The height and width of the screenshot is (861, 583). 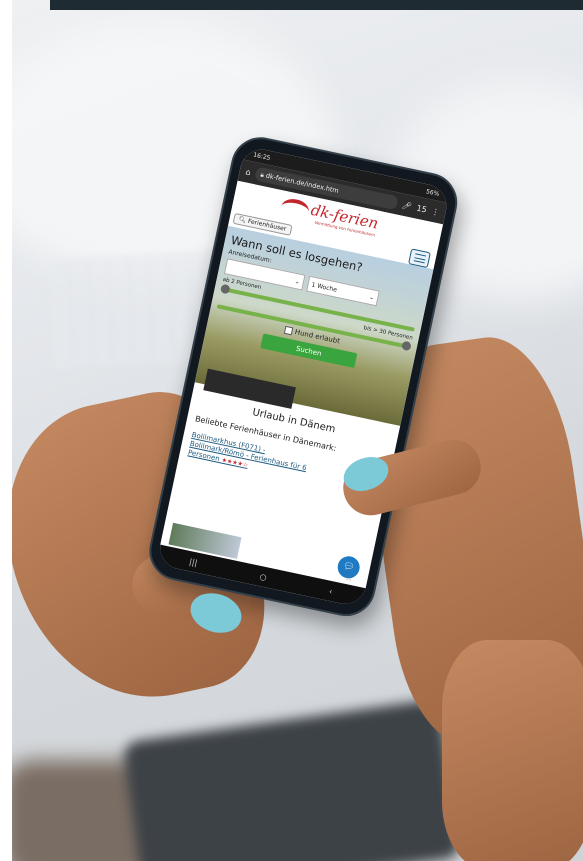 I want to click on blurred-tablet, so click(x=292, y=779).